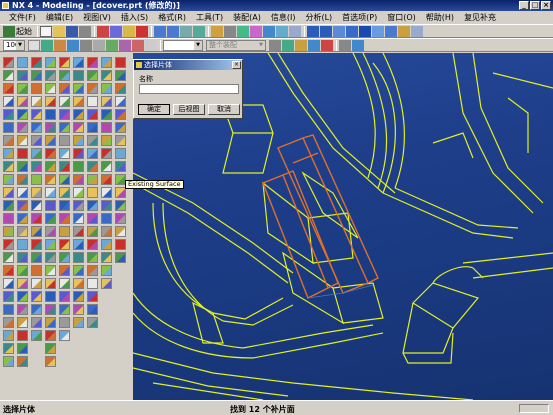 The width and height of the screenshot is (553, 415). Describe the element at coordinates (199, 31) in the screenshot. I see `layer-icon` at that location.